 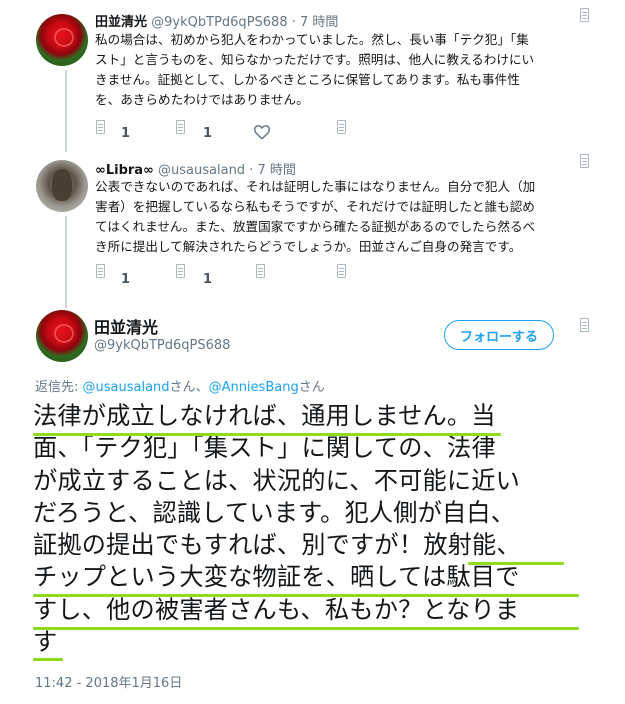 I want to click on tweet-header: ∞Libra∞ @usausaland · 7 時間, so click(x=195, y=168).